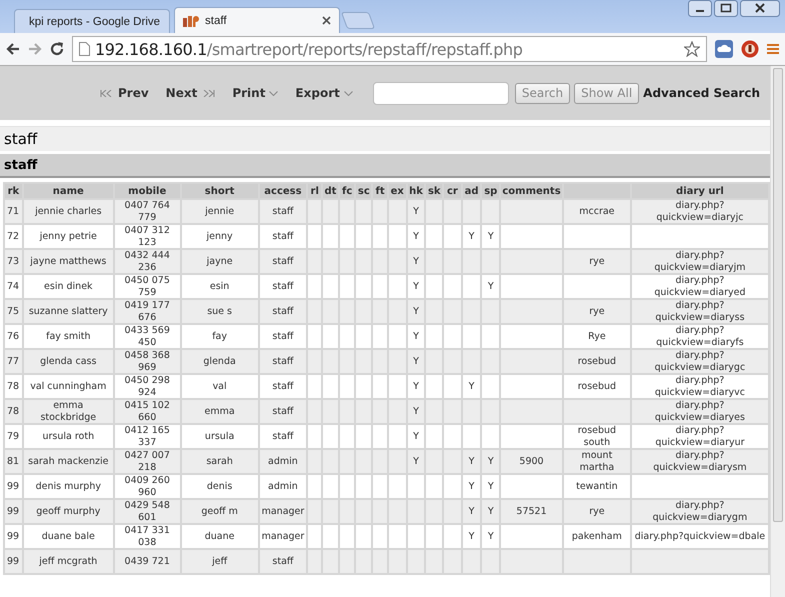 The width and height of the screenshot is (785, 597). I want to click on table-cell: rosebud, so click(597, 386).